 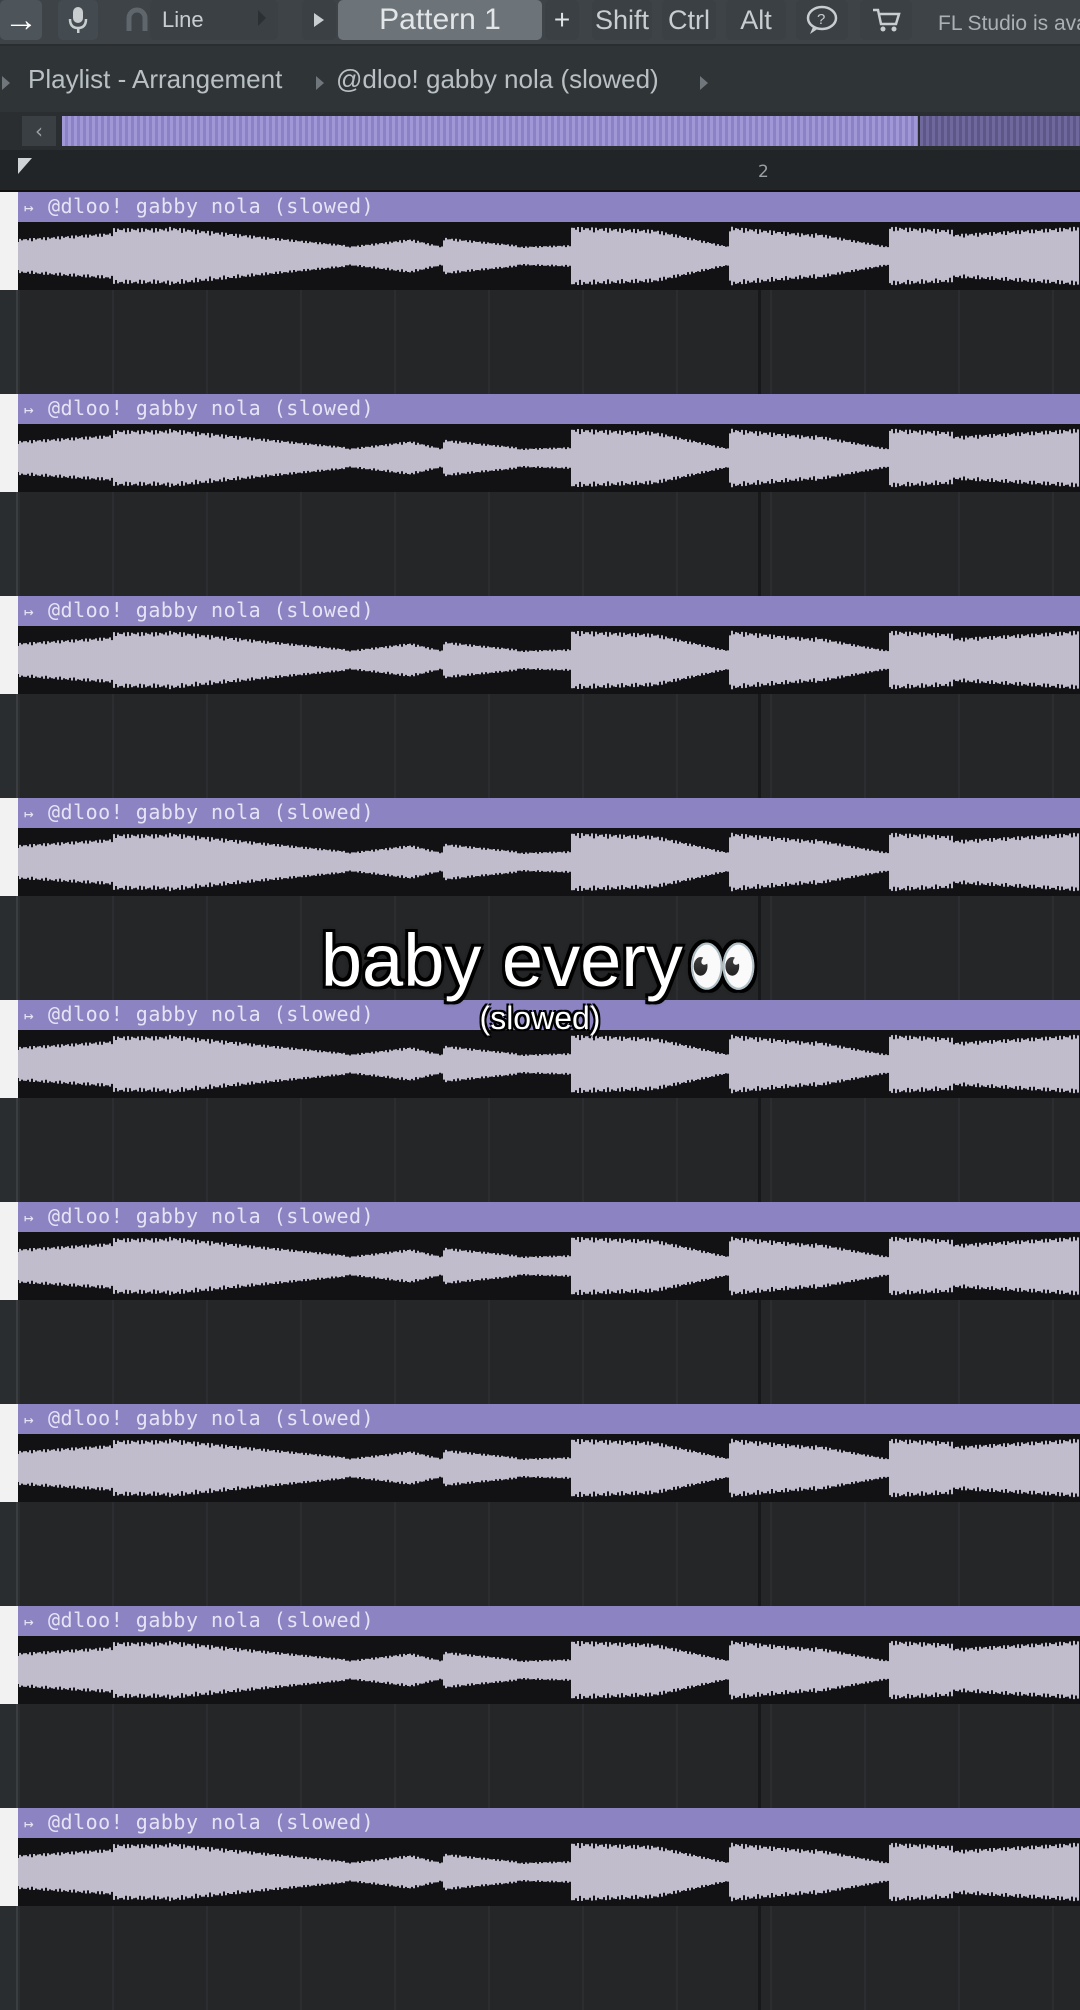 What do you see at coordinates (440, 20) in the screenshot?
I see `pattern-selector: Pattern 1` at bounding box center [440, 20].